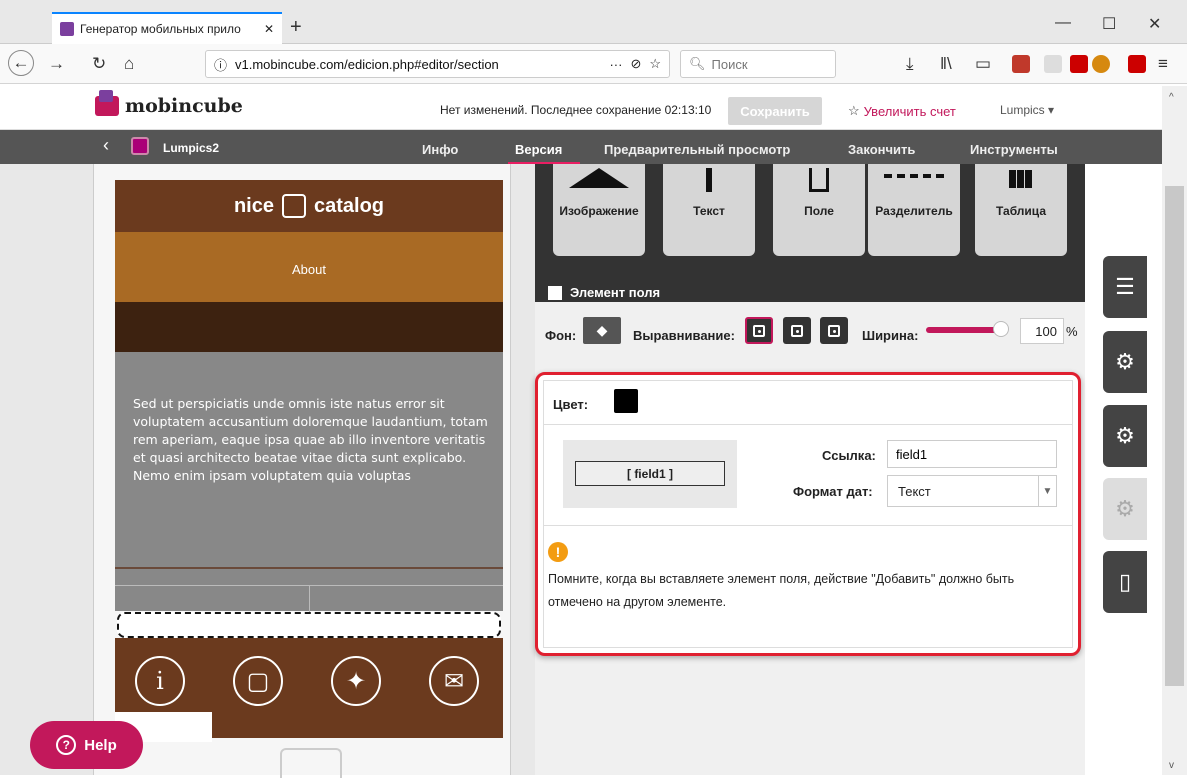 The height and width of the screenshot is (778, 1187). What do you see at coordinates (296, 27) in the screenshot?
I see `new-tab-button: +` at bounding box center [296, 27].